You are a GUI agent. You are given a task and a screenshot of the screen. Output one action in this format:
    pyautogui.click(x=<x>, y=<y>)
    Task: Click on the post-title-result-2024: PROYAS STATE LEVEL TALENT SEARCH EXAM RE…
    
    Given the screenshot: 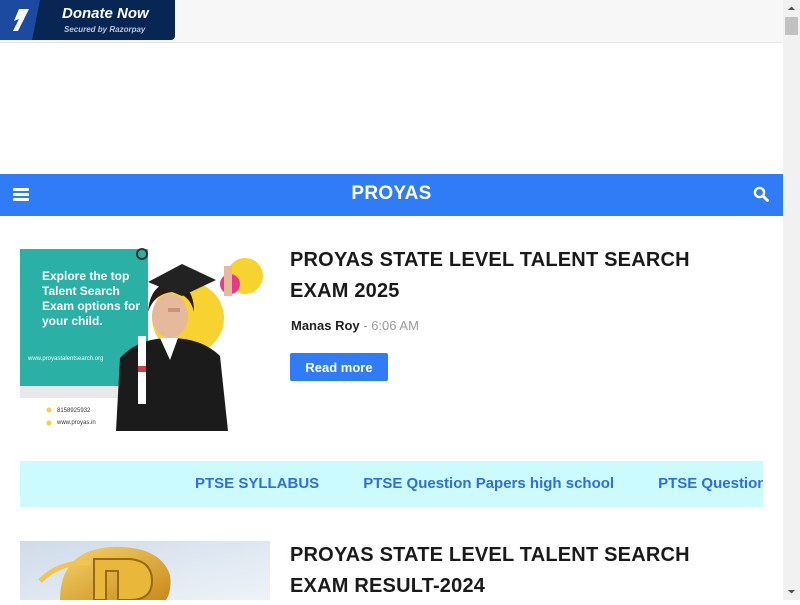 What is the action you would take?
    pyautogui.click(x=520, y=570)
    